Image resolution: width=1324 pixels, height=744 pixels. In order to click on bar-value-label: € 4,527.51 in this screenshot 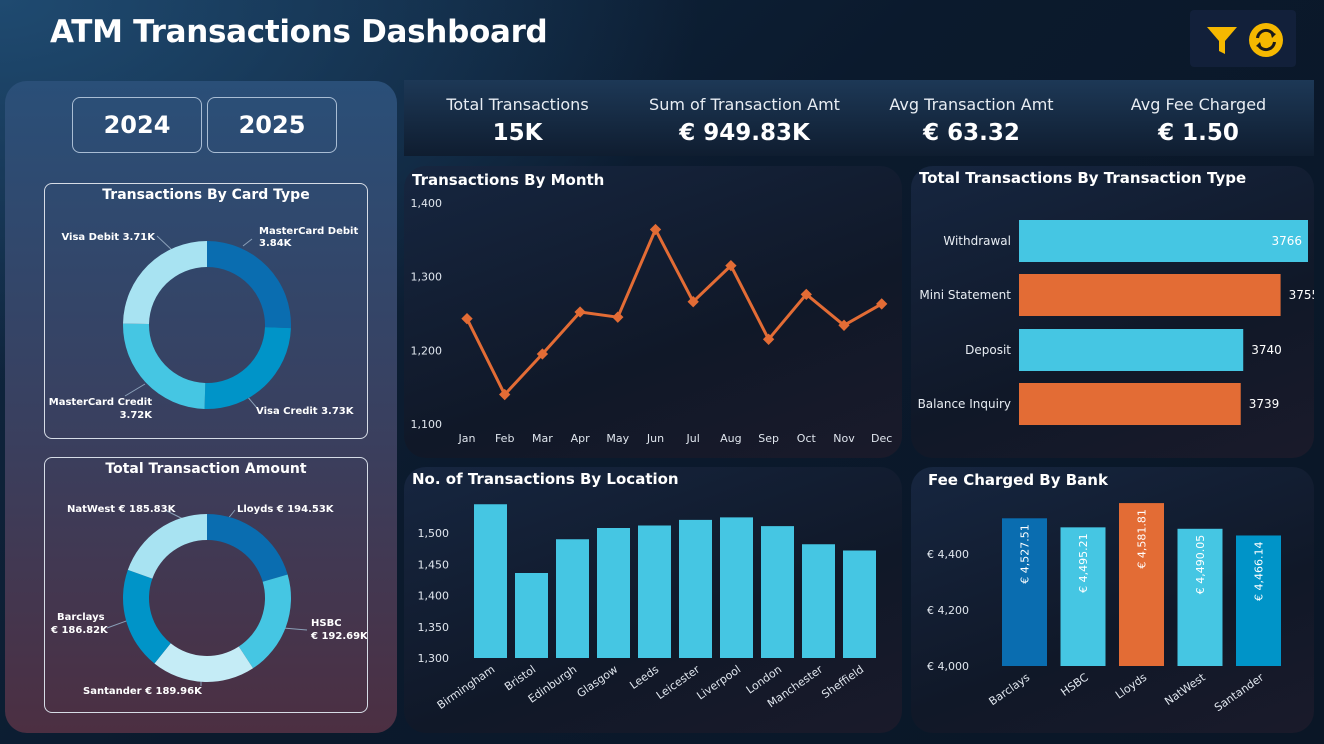, I will do `click(1025, 553)`.